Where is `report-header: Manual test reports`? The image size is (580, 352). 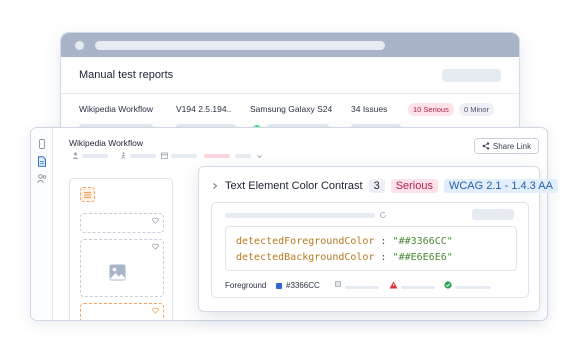
report-header: Manual test reports is located at coordinates (290, 75).